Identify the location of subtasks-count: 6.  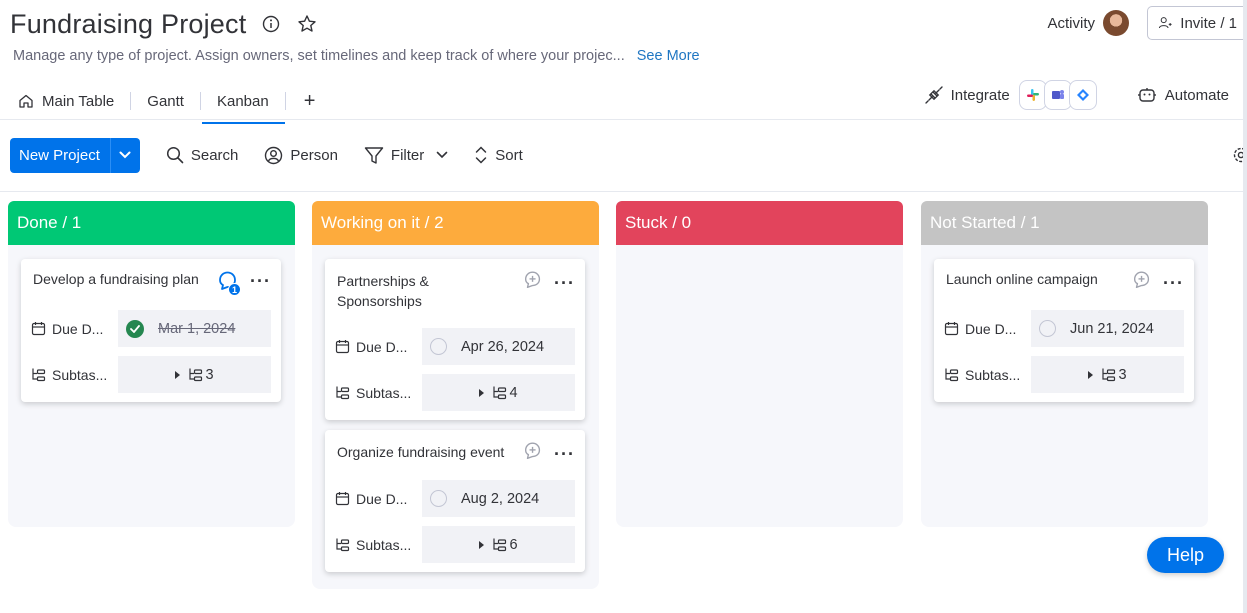
(513, 544).